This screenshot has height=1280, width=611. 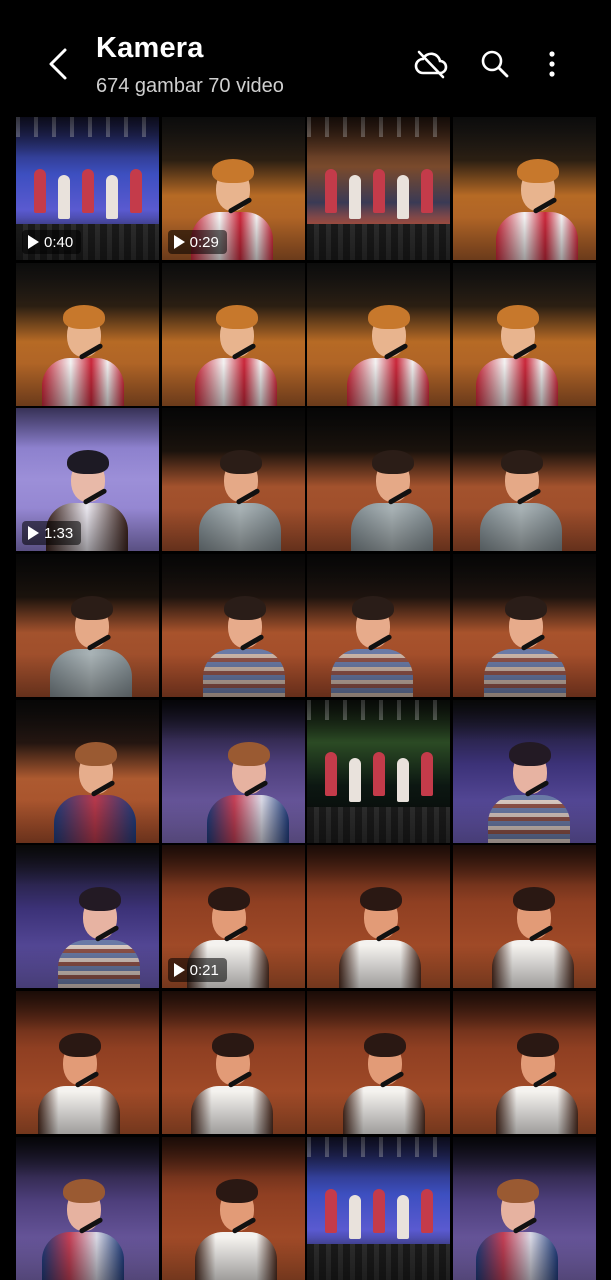 What do you see at coordinates (204, 970) in the screenshot?
I see `video-duration: 0:21` at bounding box center [204, 970].